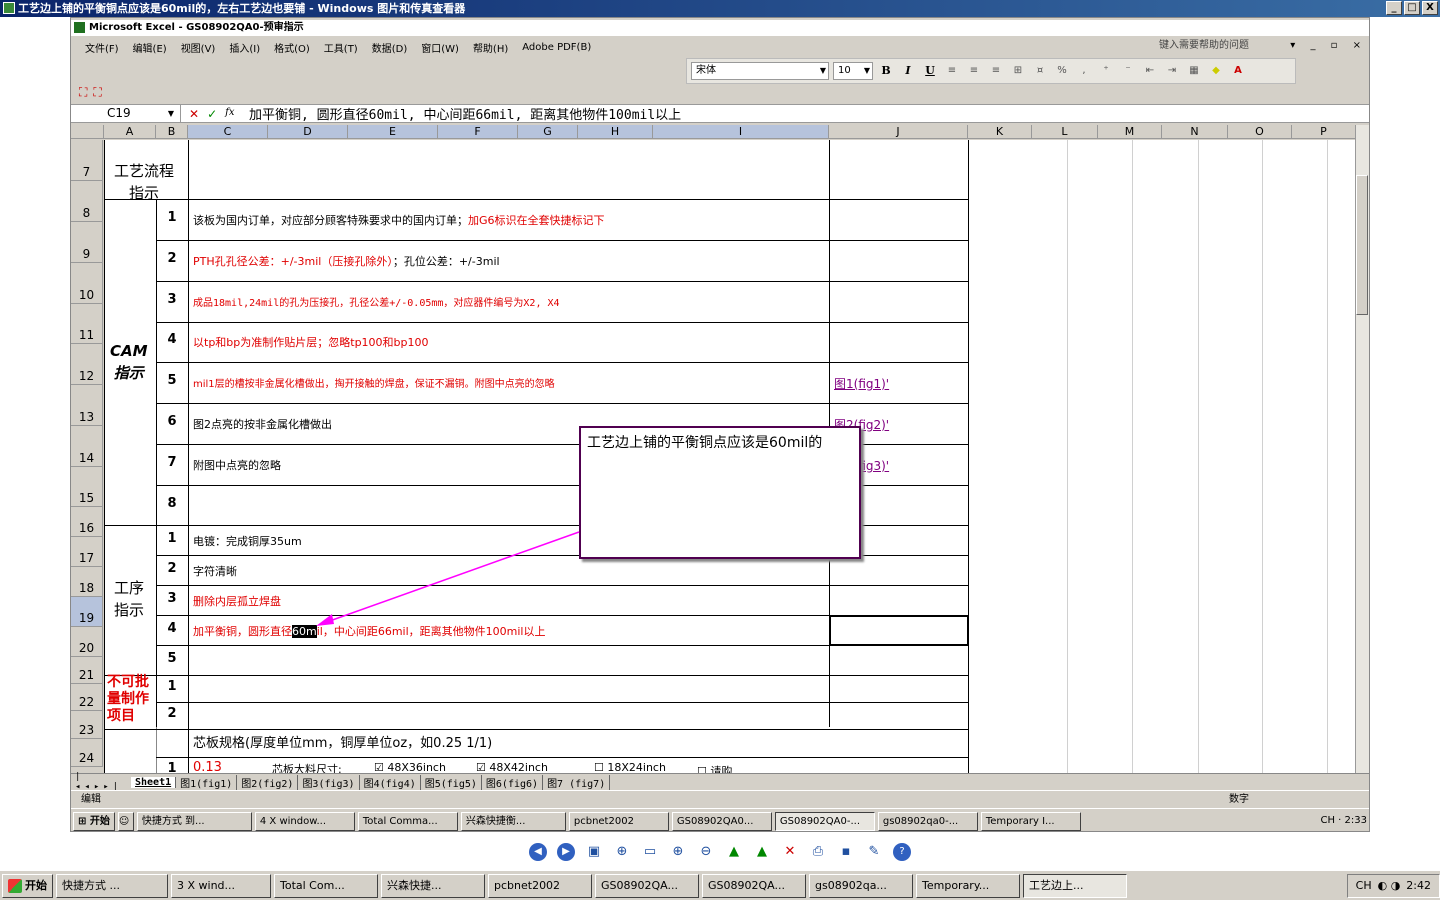 The height and width of the screenshot is (900, 1440). Describe the element at coordinates (390, 782) in the screenshot. I see `sheet-tab: 图4(fig4)` at that location.